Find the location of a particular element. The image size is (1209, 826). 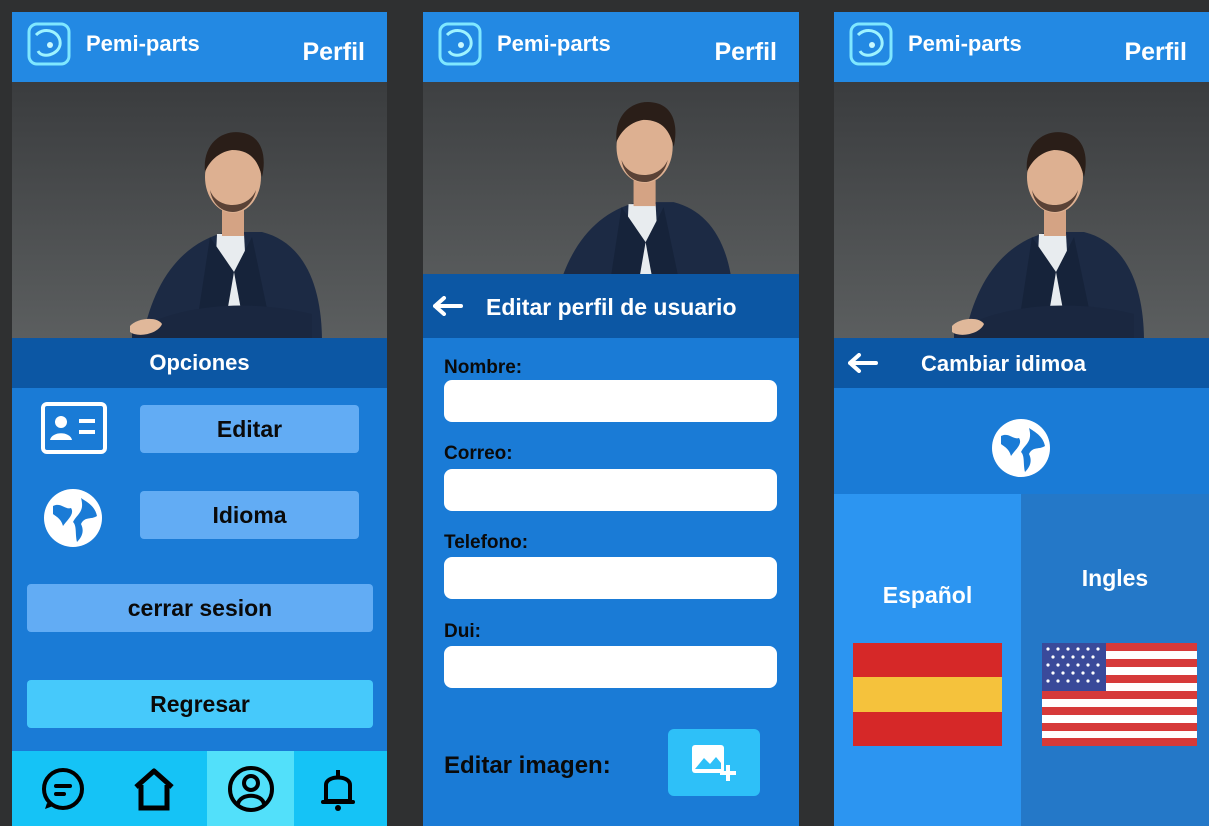

name-label: Nombre: is located at coordinates (483, 367).